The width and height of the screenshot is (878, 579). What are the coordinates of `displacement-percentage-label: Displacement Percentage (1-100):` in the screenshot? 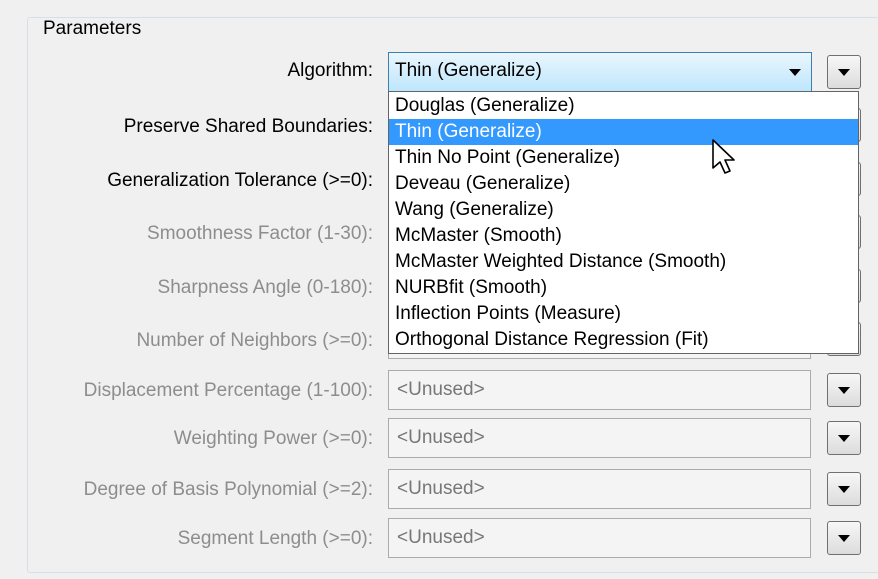 It's located at (228, 390).